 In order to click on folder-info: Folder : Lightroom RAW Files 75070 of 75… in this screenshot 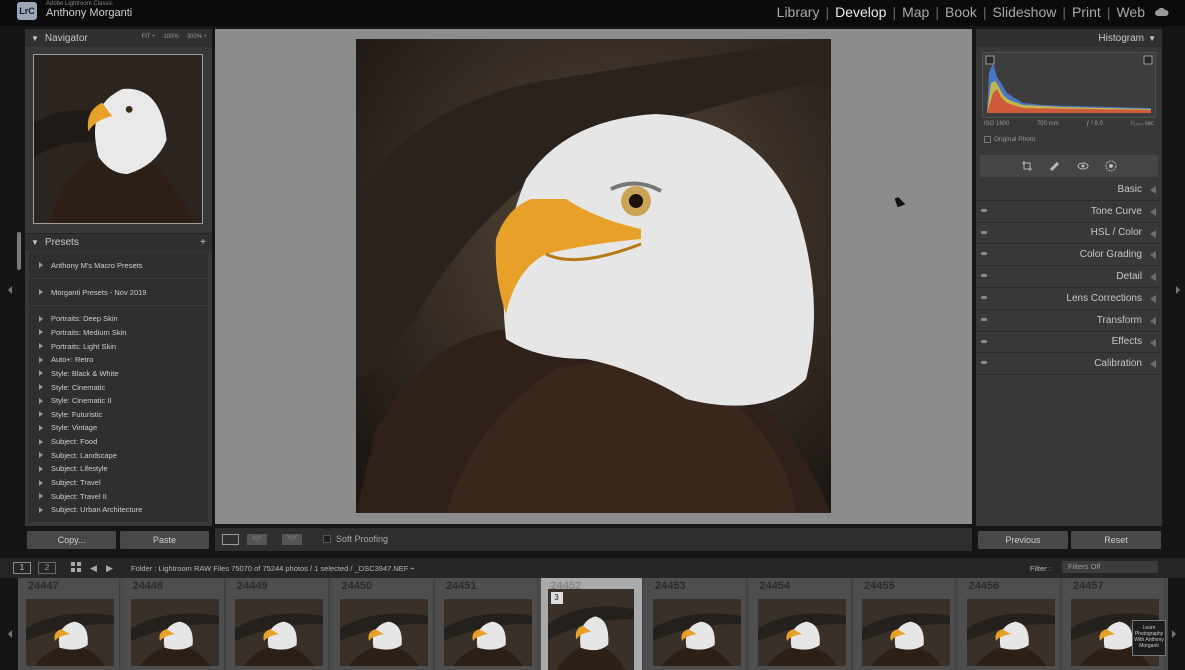, I will do `click(273, 568)`.